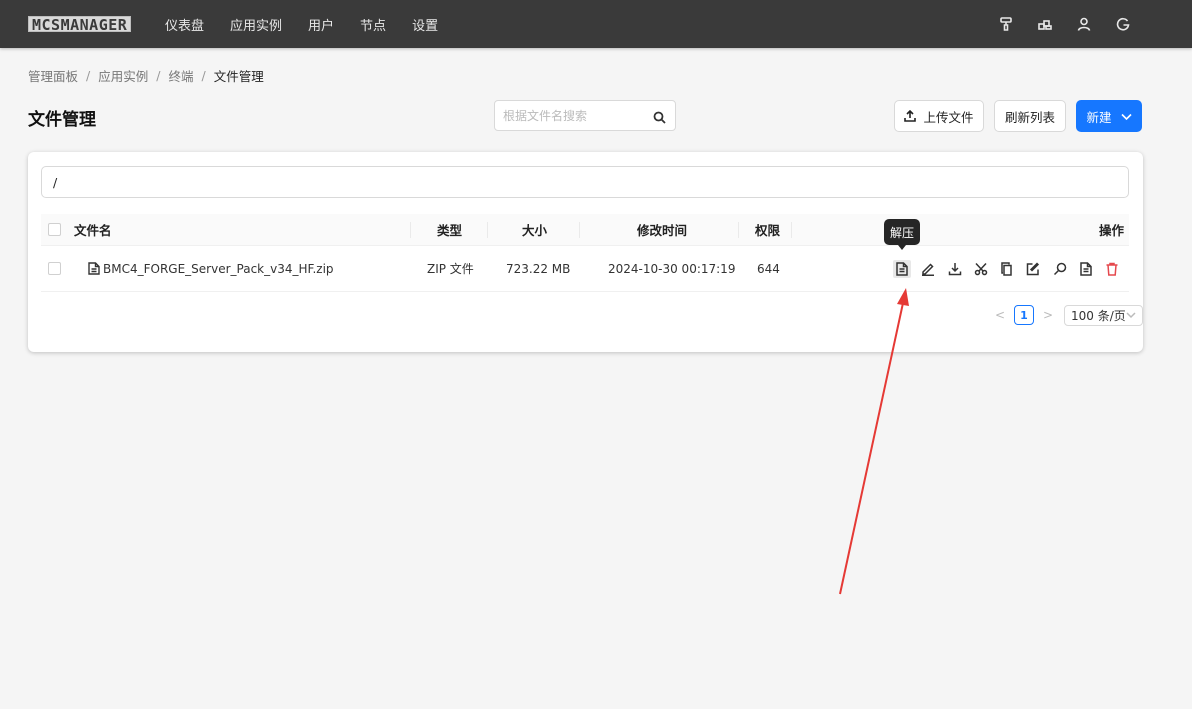 This screenshot has width=1192, height=709. What do you see at coordinates (767, 229) in the screenshot?
I see `column-header-permission: 权限` at bounding box center [767, 229].